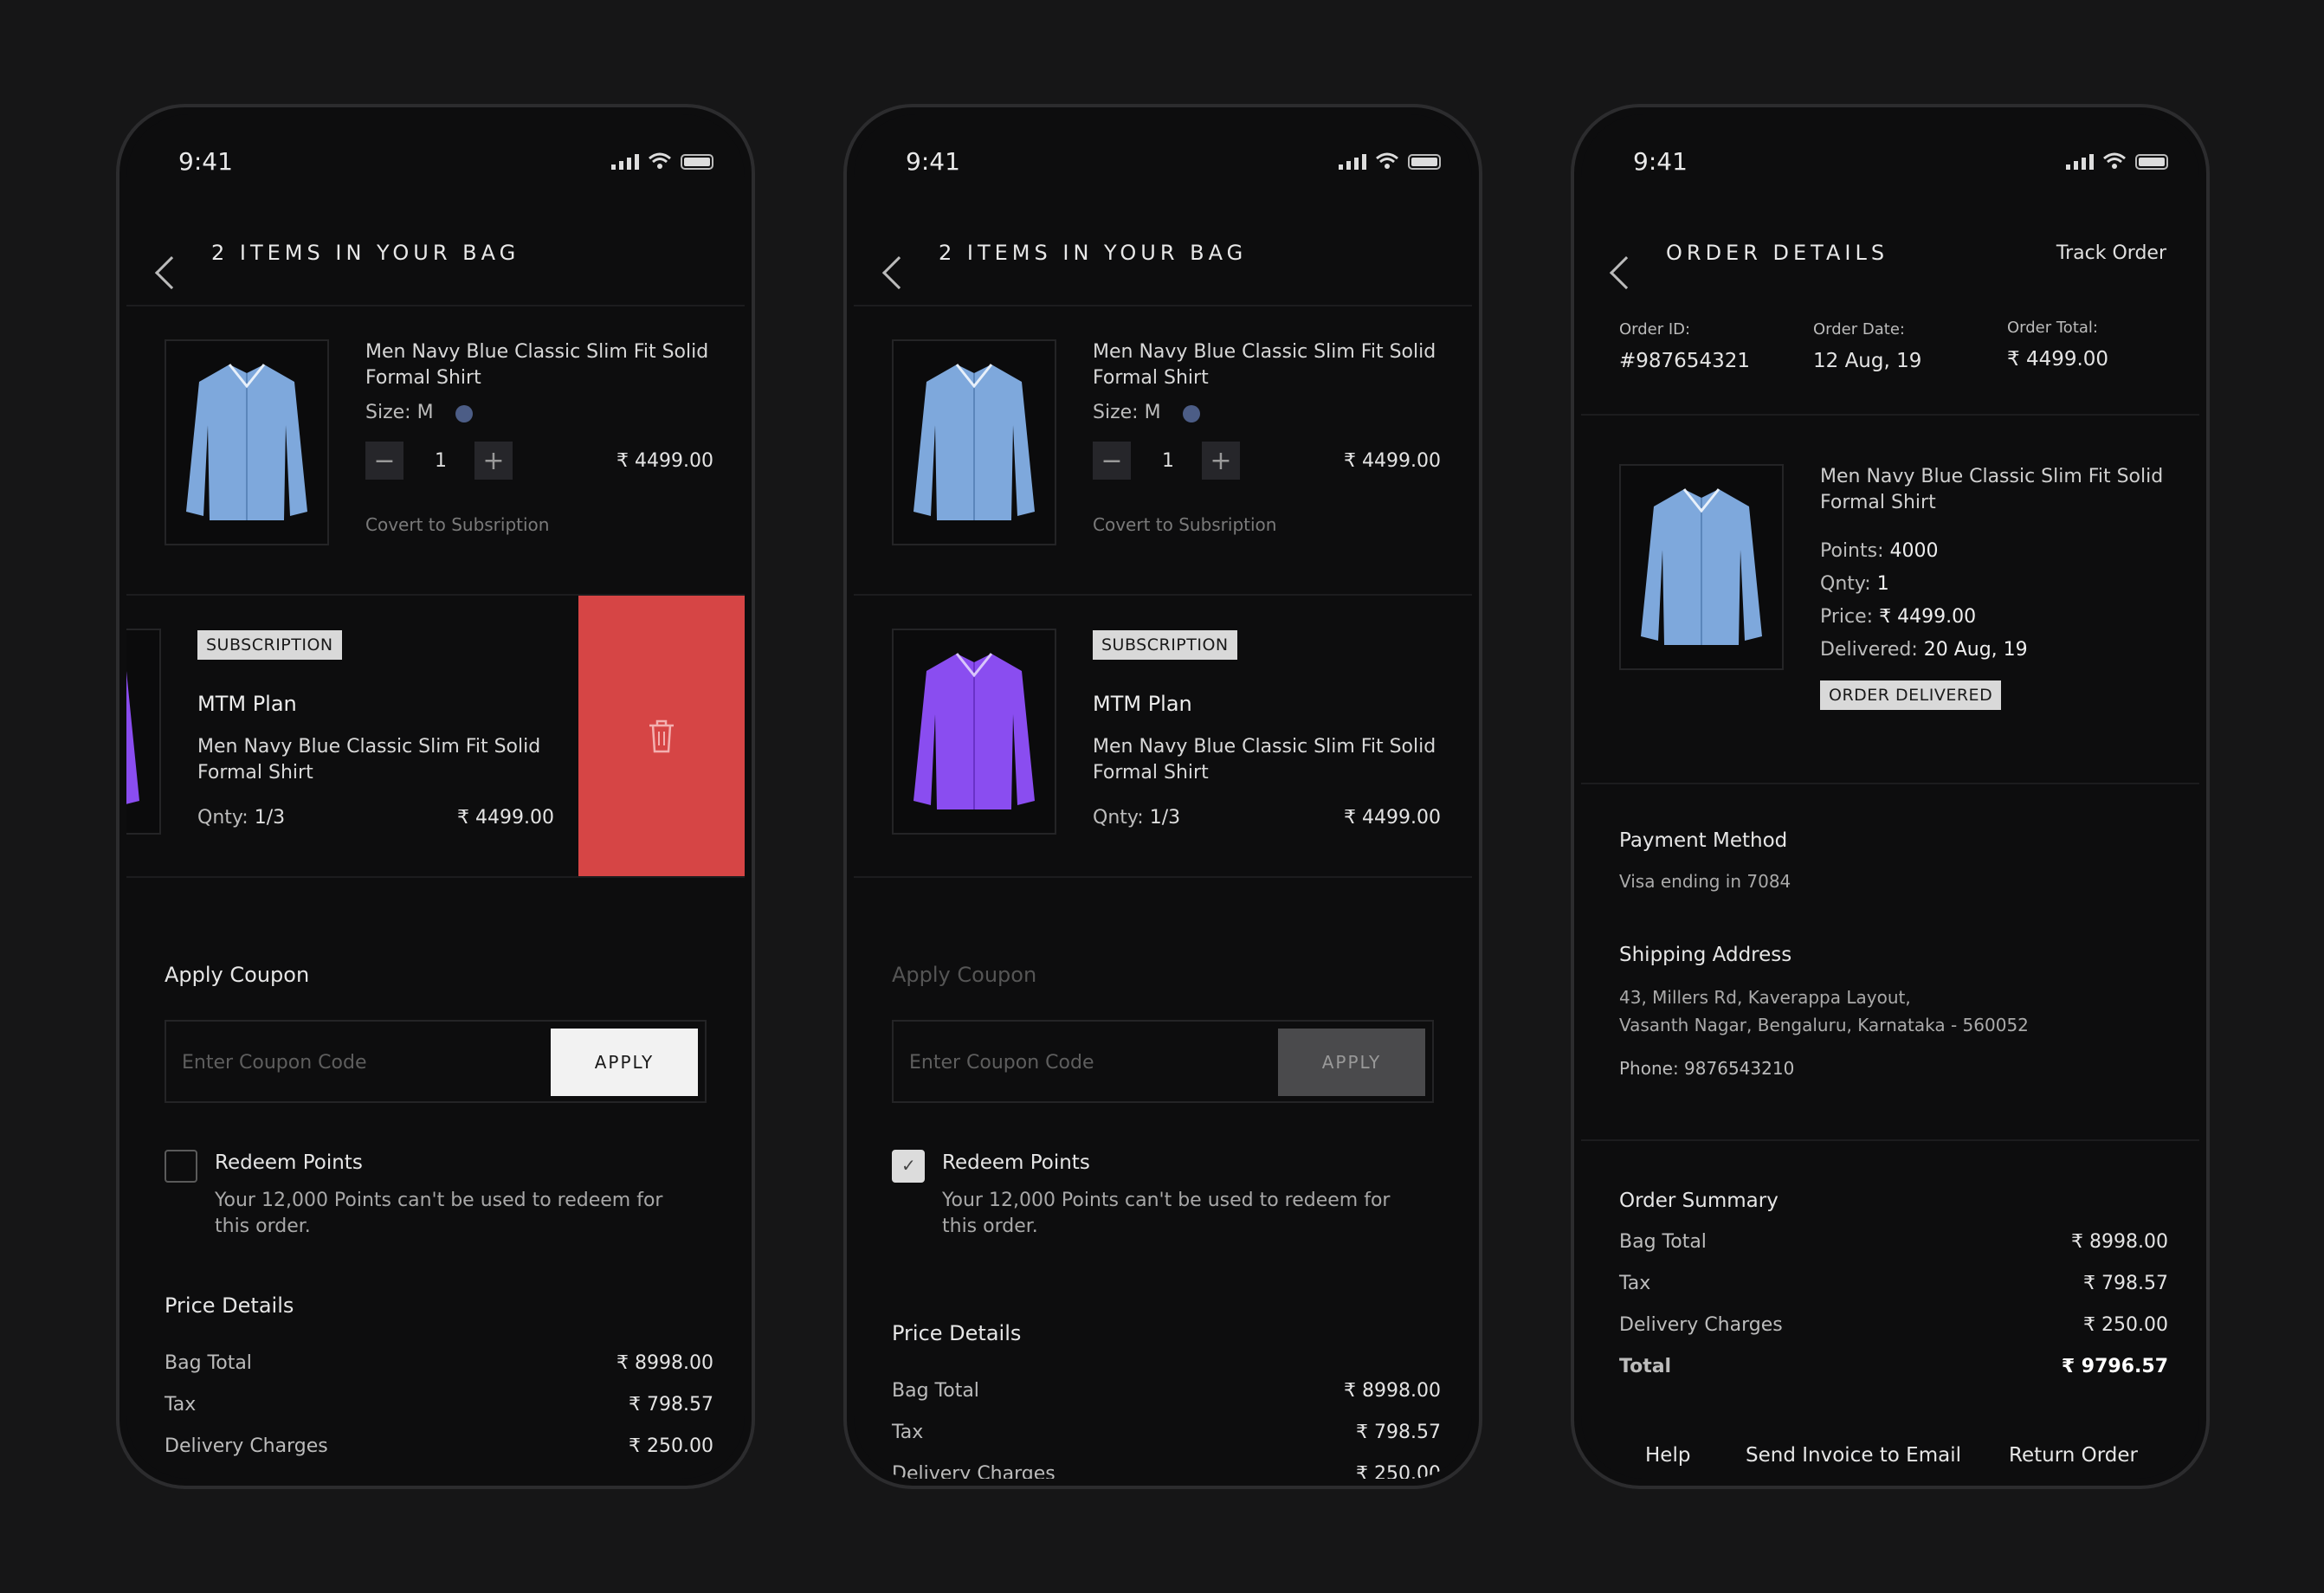  I want to click on trash-icon, so click(662, 736).